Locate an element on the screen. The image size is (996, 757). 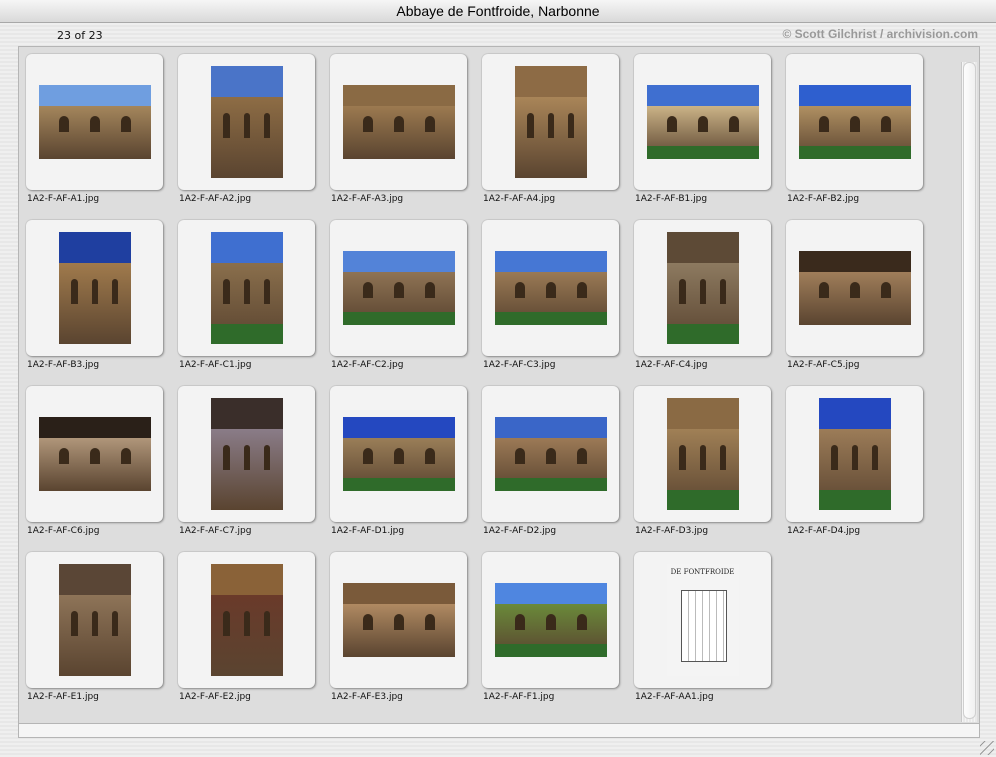
slide-frame: DE FONTFROIDE is located at coordinates (702, 620).